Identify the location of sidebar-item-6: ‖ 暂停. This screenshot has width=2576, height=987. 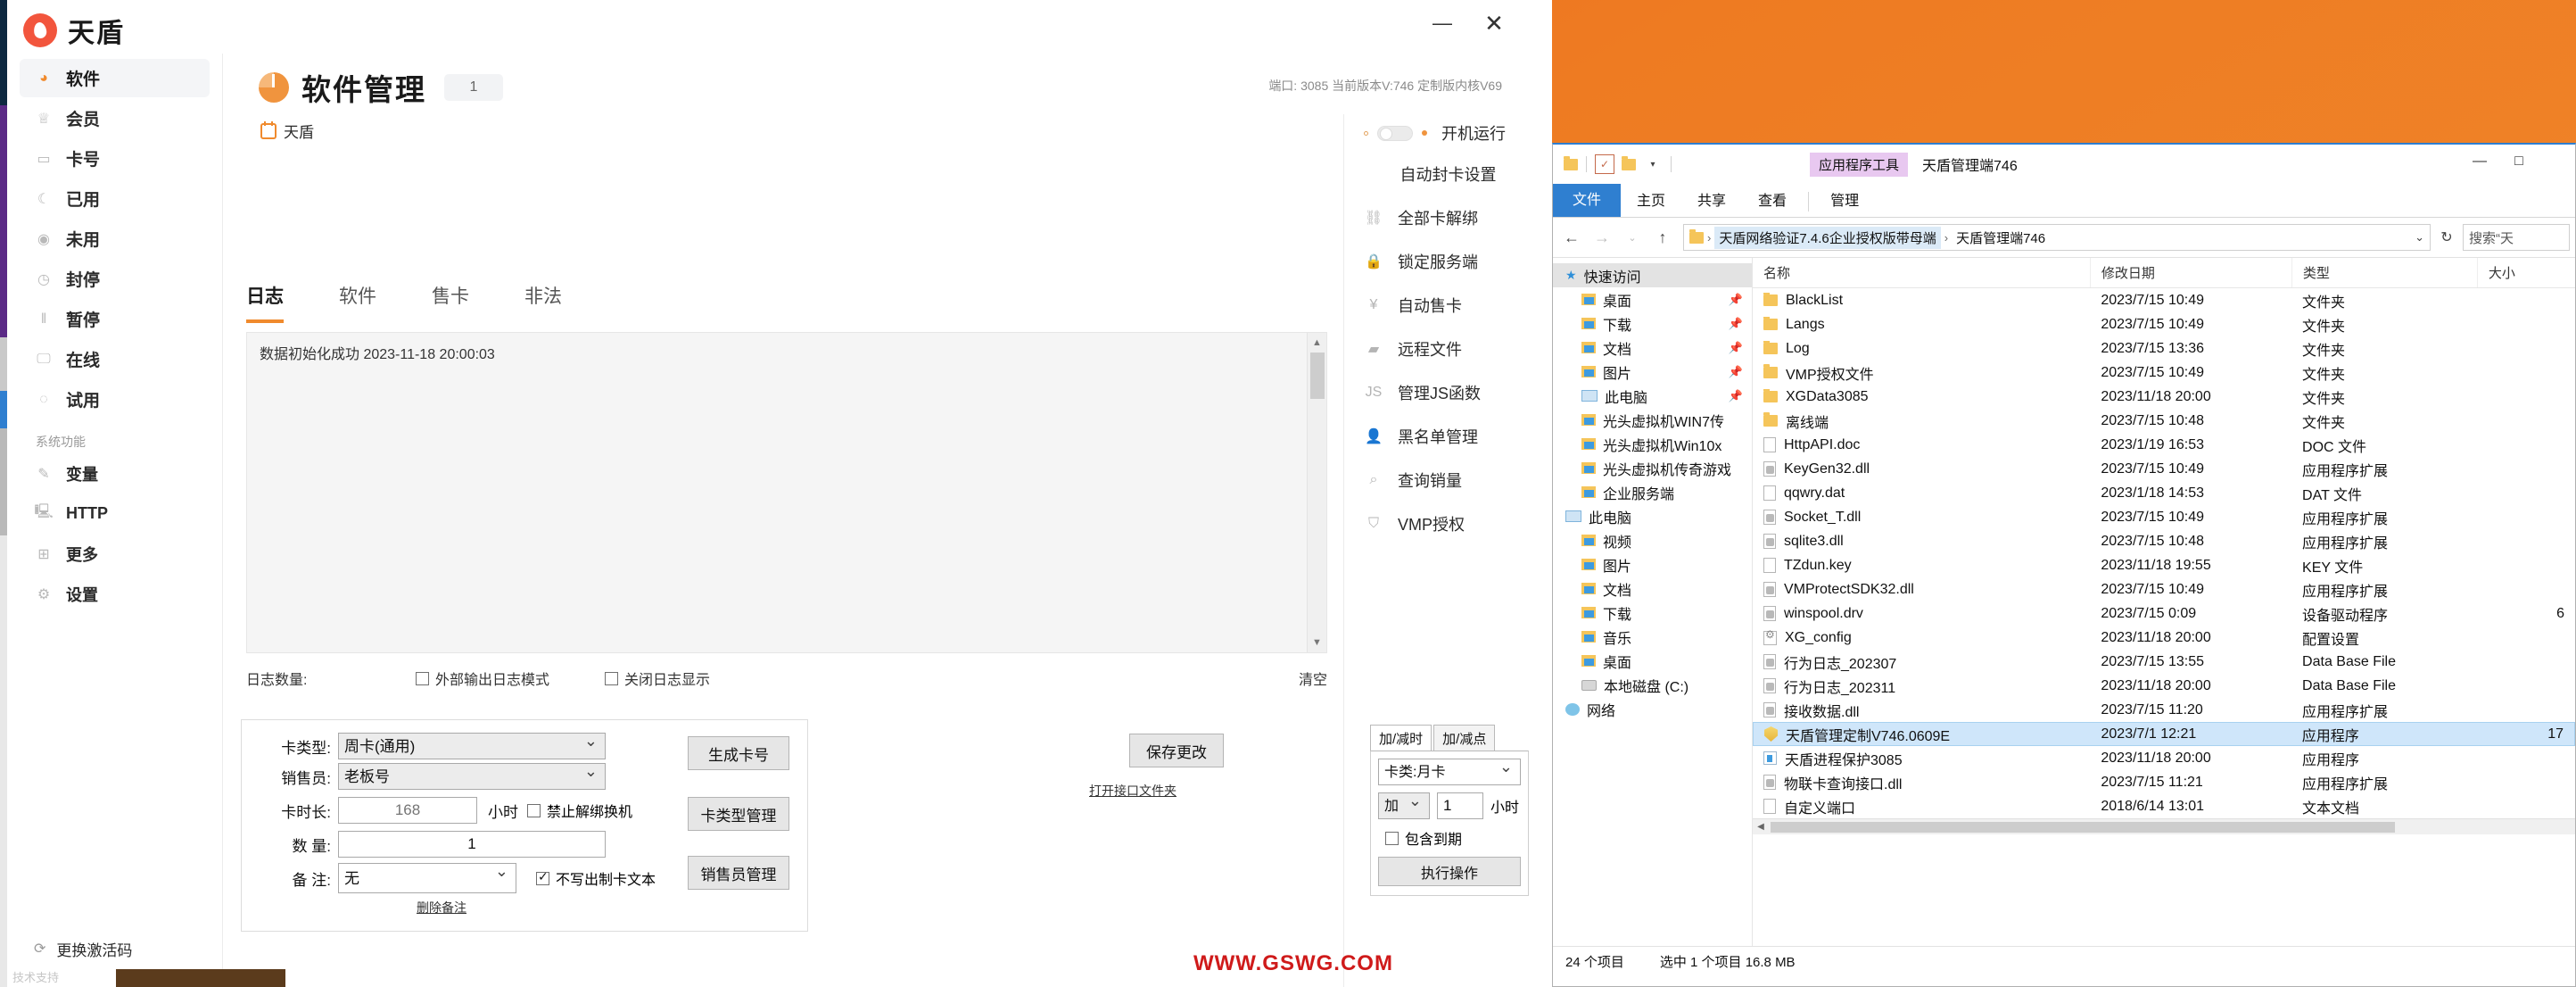
(115, 319).